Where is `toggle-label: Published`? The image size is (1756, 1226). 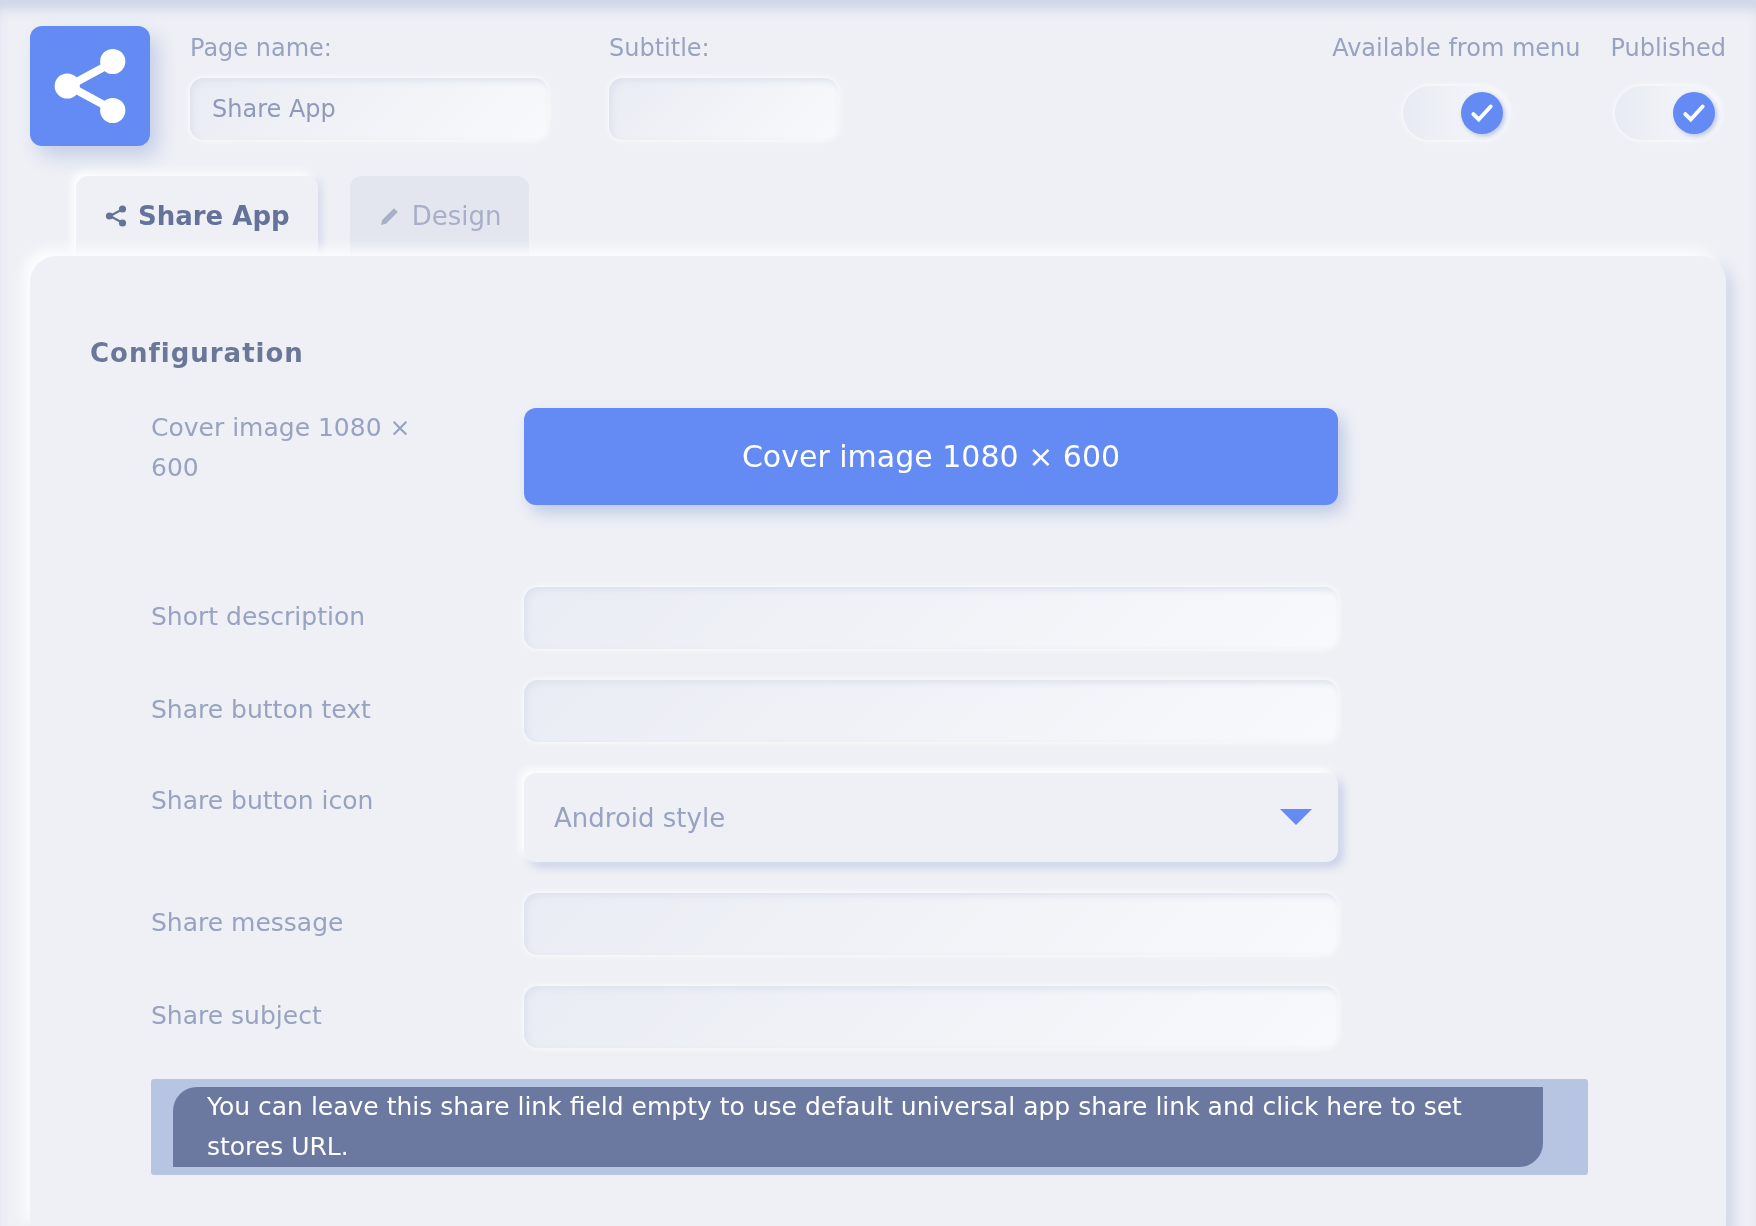 toggle-label: Published is located at coordinates (1668, 48).